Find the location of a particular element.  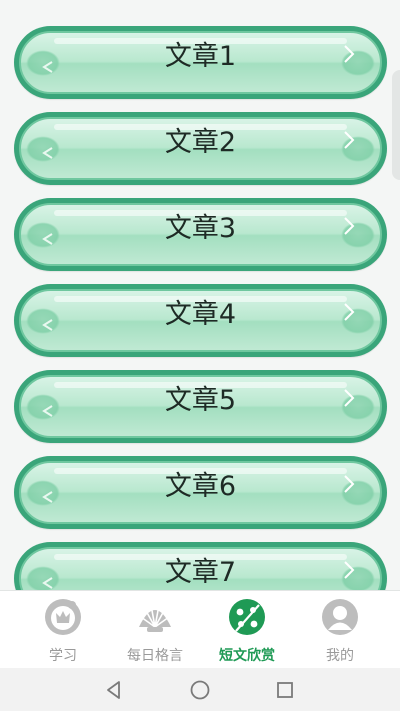

study-icon is located at coordinates (63, 617).